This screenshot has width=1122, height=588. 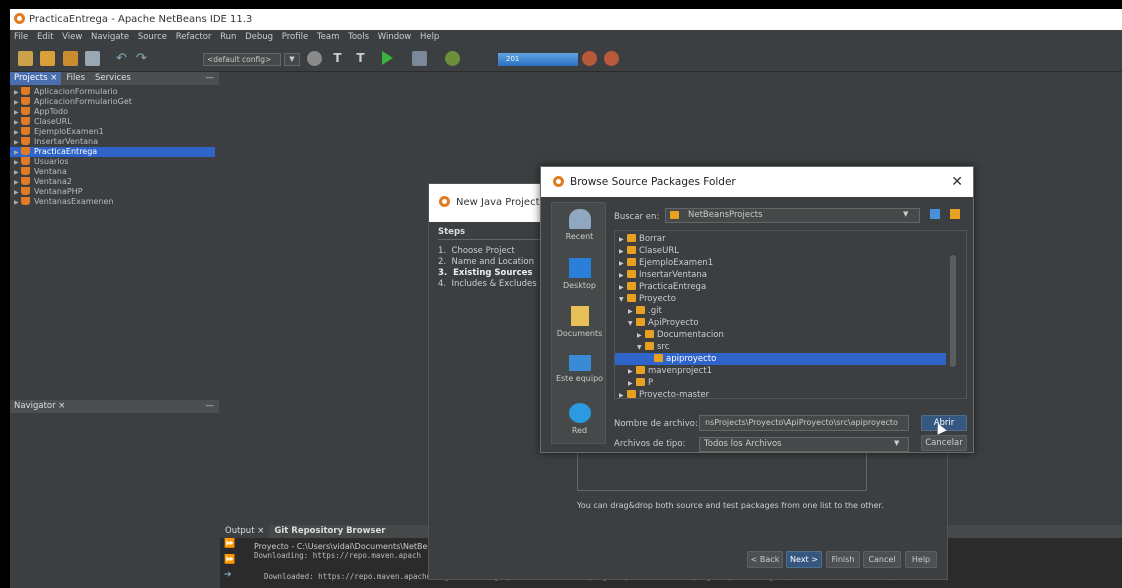 What do you see at coordinates (935, 214) in the screenshot?
I see `up-folder-icon` at bounding box center [935, 214].